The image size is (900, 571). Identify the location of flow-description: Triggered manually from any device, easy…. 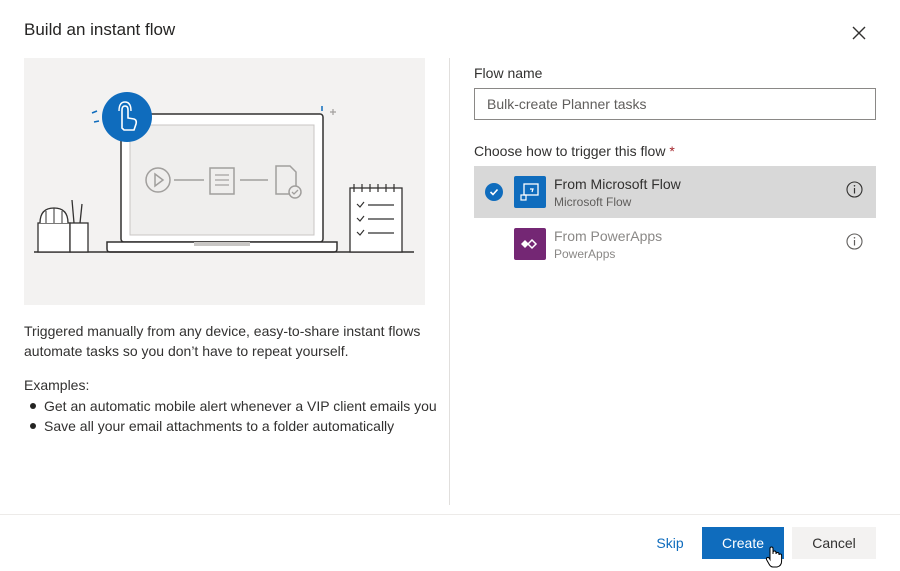
(222, 341).